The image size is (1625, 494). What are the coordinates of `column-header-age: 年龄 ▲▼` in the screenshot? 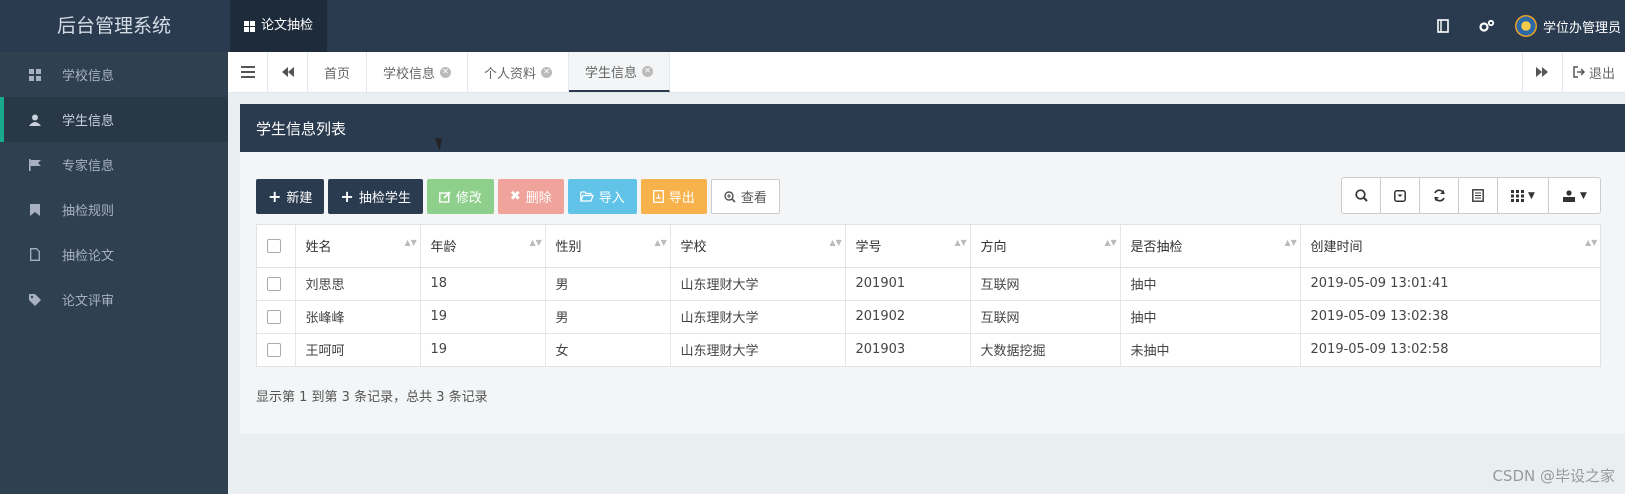 It's located at (483, 246).